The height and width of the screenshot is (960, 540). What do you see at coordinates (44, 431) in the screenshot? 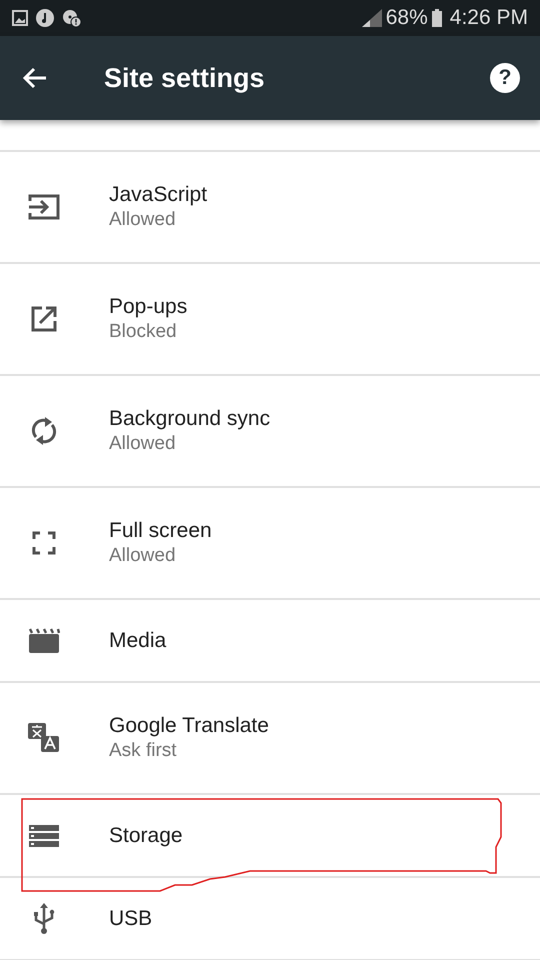
I see `sync-icon` at bounding box center [44, 431].